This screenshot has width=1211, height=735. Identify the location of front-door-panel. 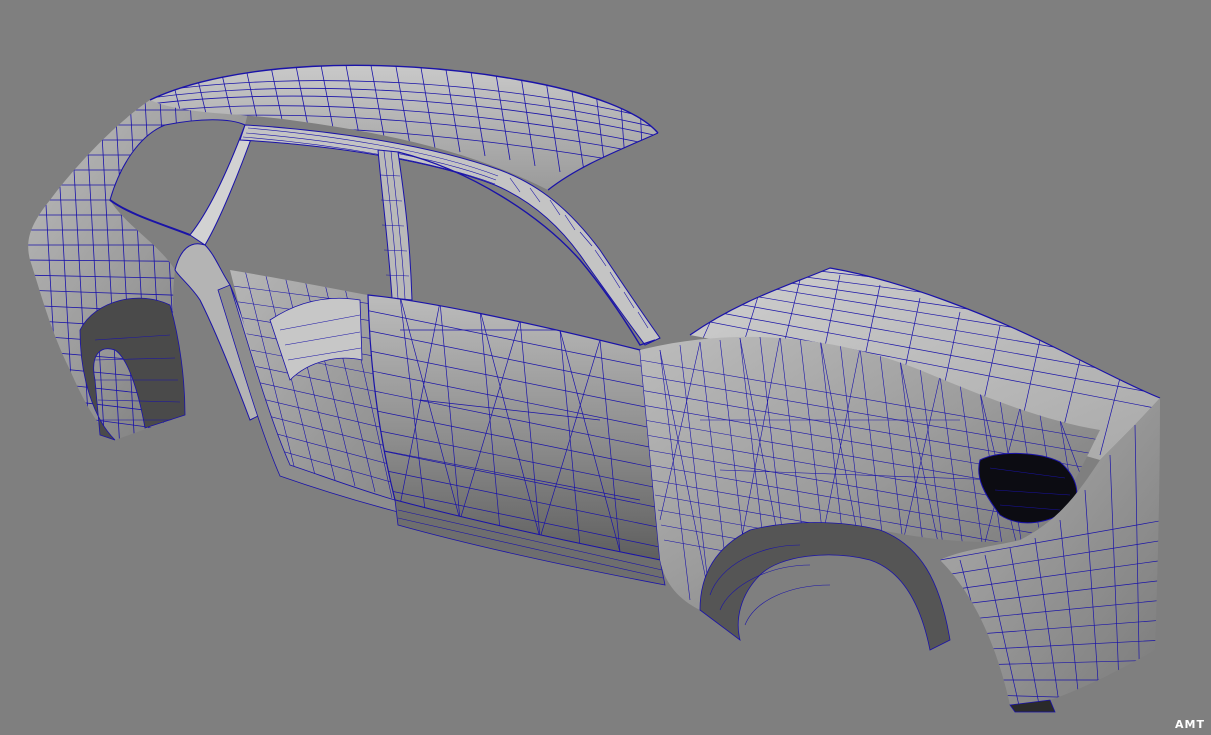
(516, 440).